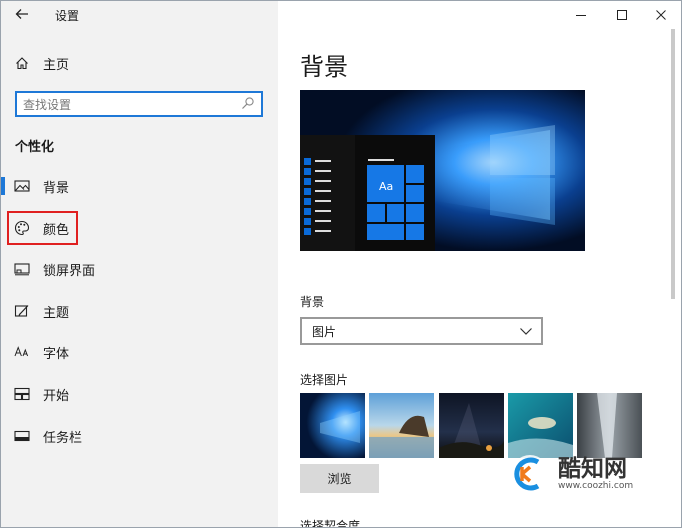 This screenshot has width=682, height=528. What do you see at coordinates (596, 486) in the screenshot?
I see `watermark-url: www.coozhi.com` at bounding box center [596, 486].